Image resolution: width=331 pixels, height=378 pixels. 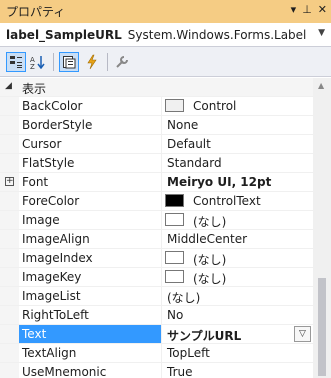 I want to click on window-title: プロパティ, so click(x=36, y=12).